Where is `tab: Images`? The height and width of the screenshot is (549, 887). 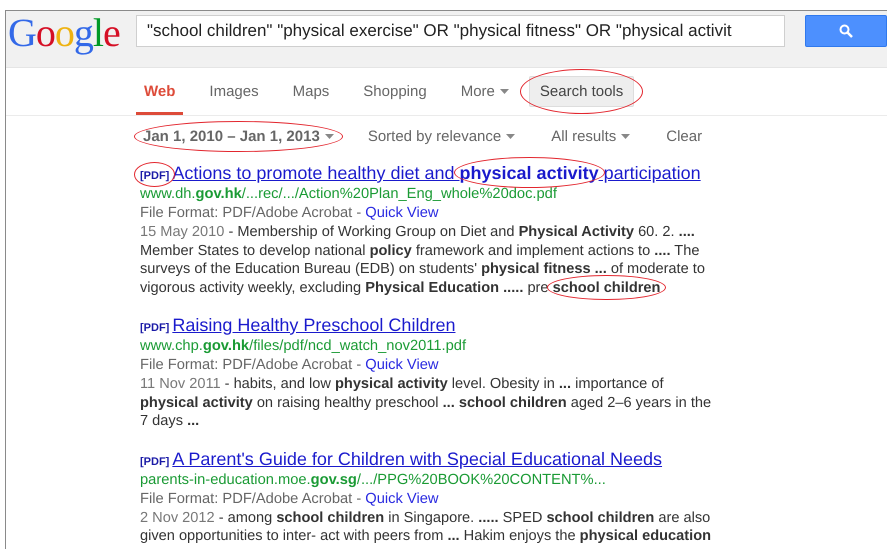 tab: Images is located at coordinates (234, 91).